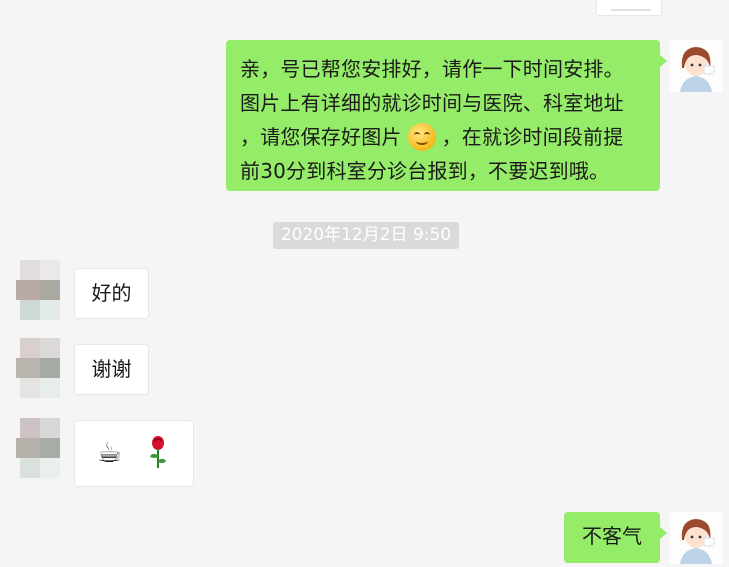 This screenshot has height=567, width=729. What do you see at coordinates (366, 235) in the screenshot?
I see `message-timestamp: 2020年12月2日 9:50` at bounding box center [366, 235].